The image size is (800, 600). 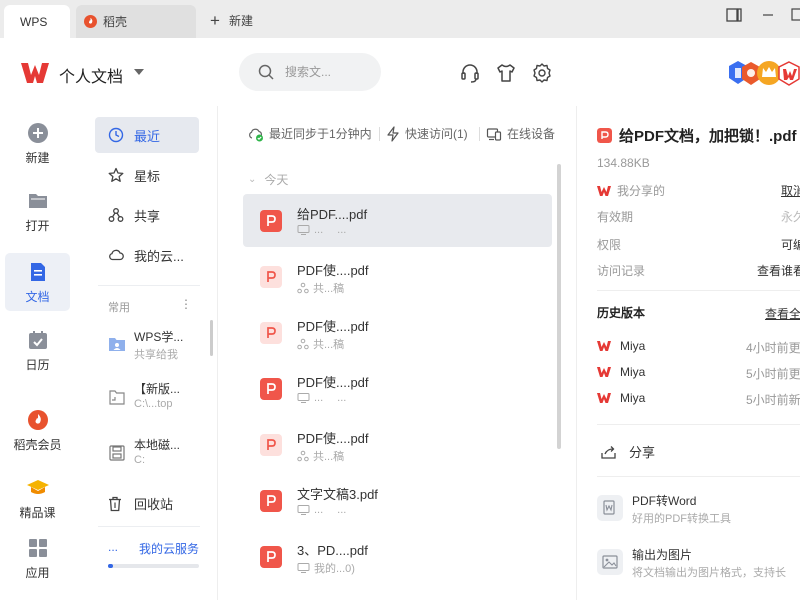 What do you see at coordinates (186, 304) in the screenshot?
I see `more-options-icon: ⋮` at bounding box center [186, 304].